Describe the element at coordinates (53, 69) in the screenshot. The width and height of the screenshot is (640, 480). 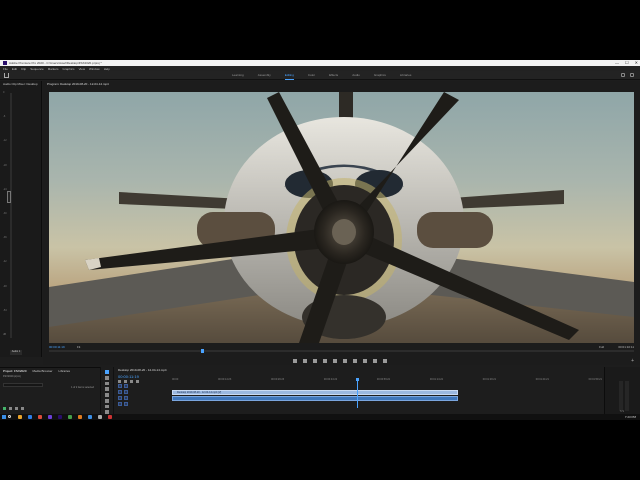
I see `menu-markers: Markers` at that location.